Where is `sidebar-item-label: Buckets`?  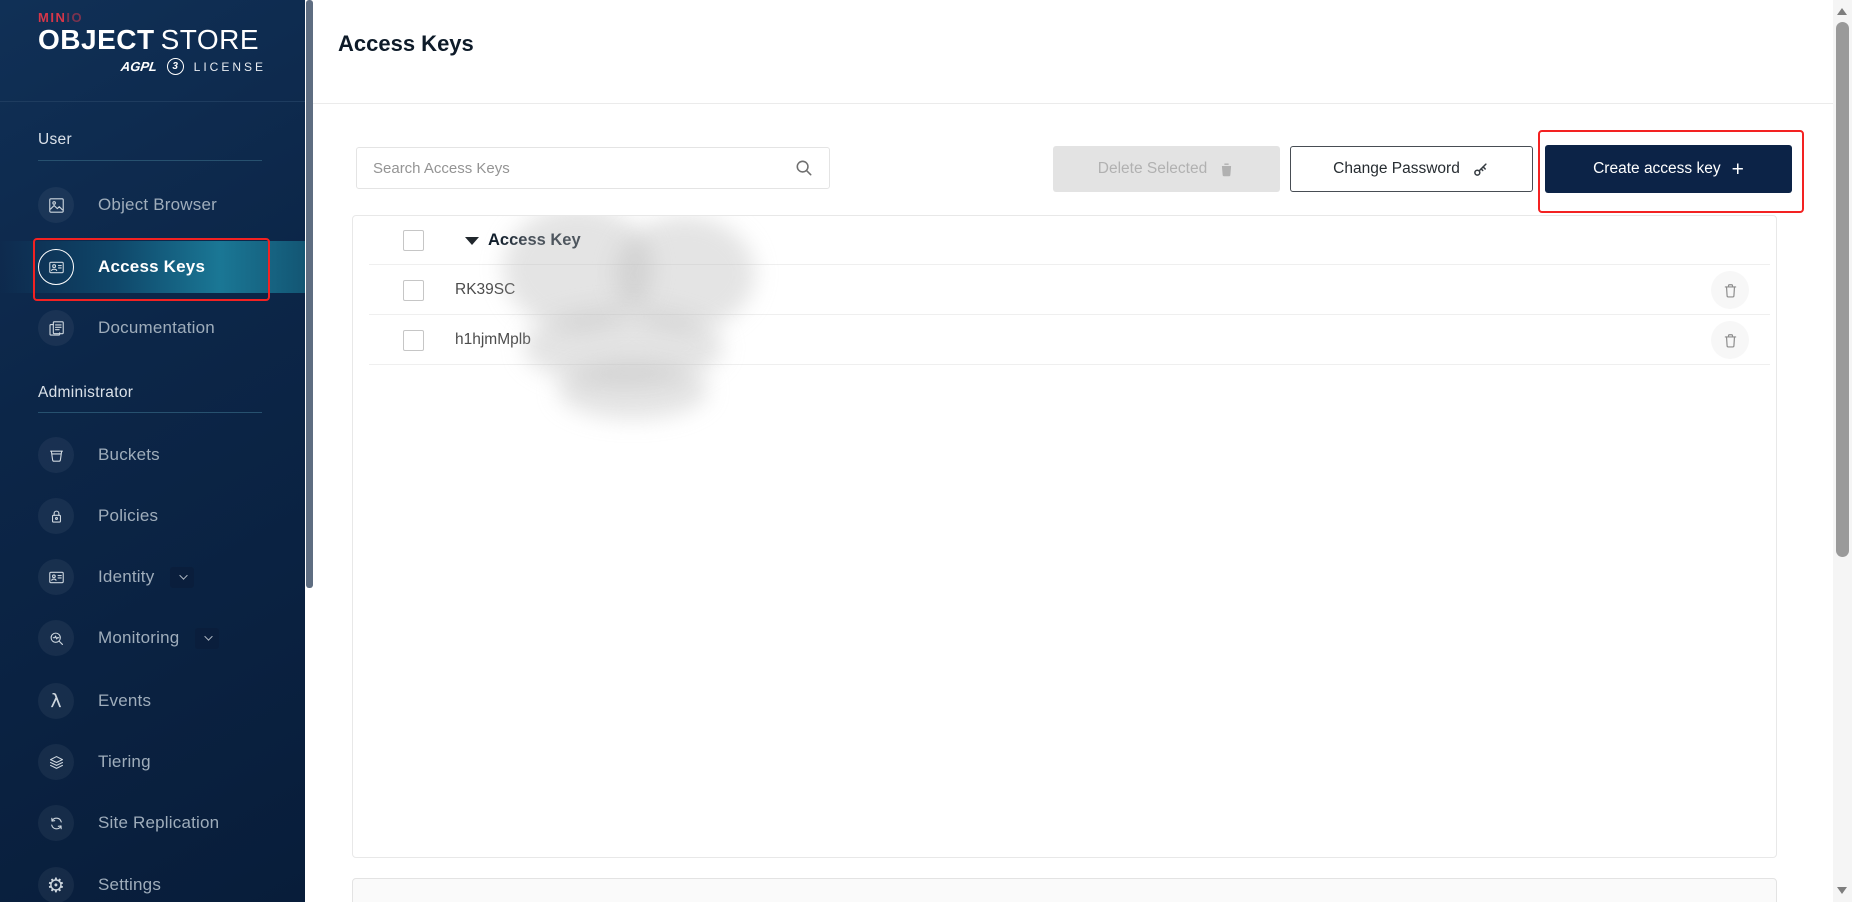 sidebar-item-label: Buckets is located at coordinates (129, 454).